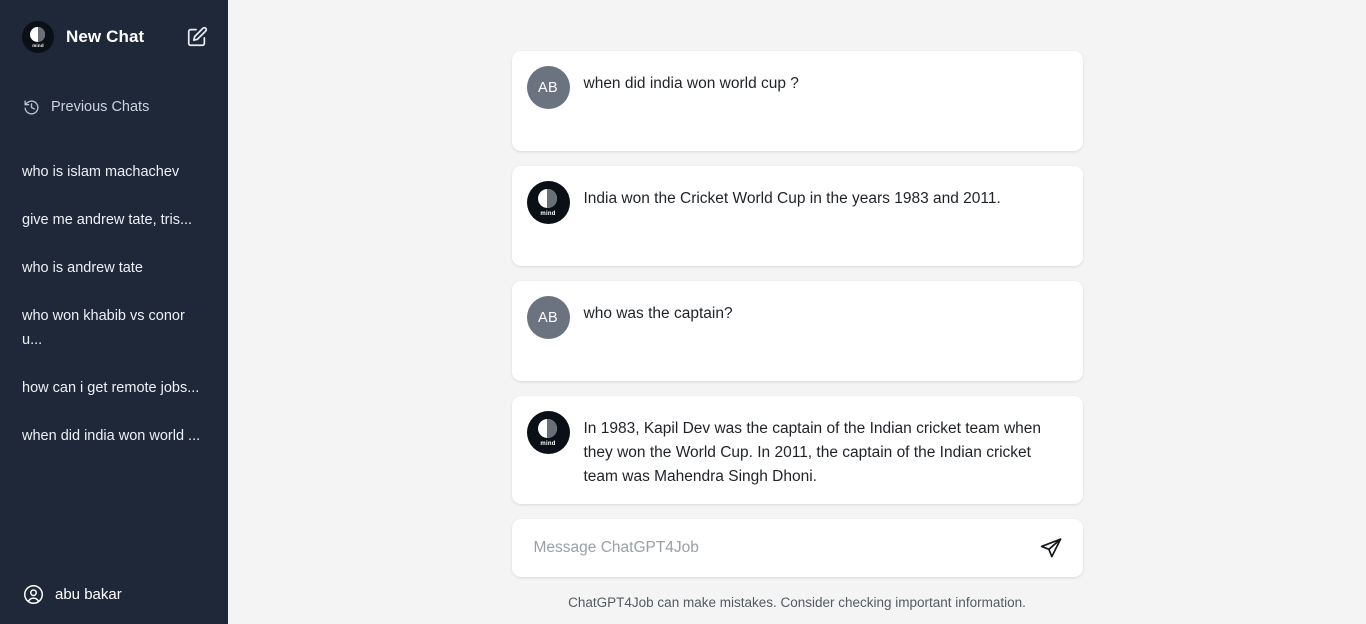  I want to click on sidebar-username: abu bakar, so click(88, 594).